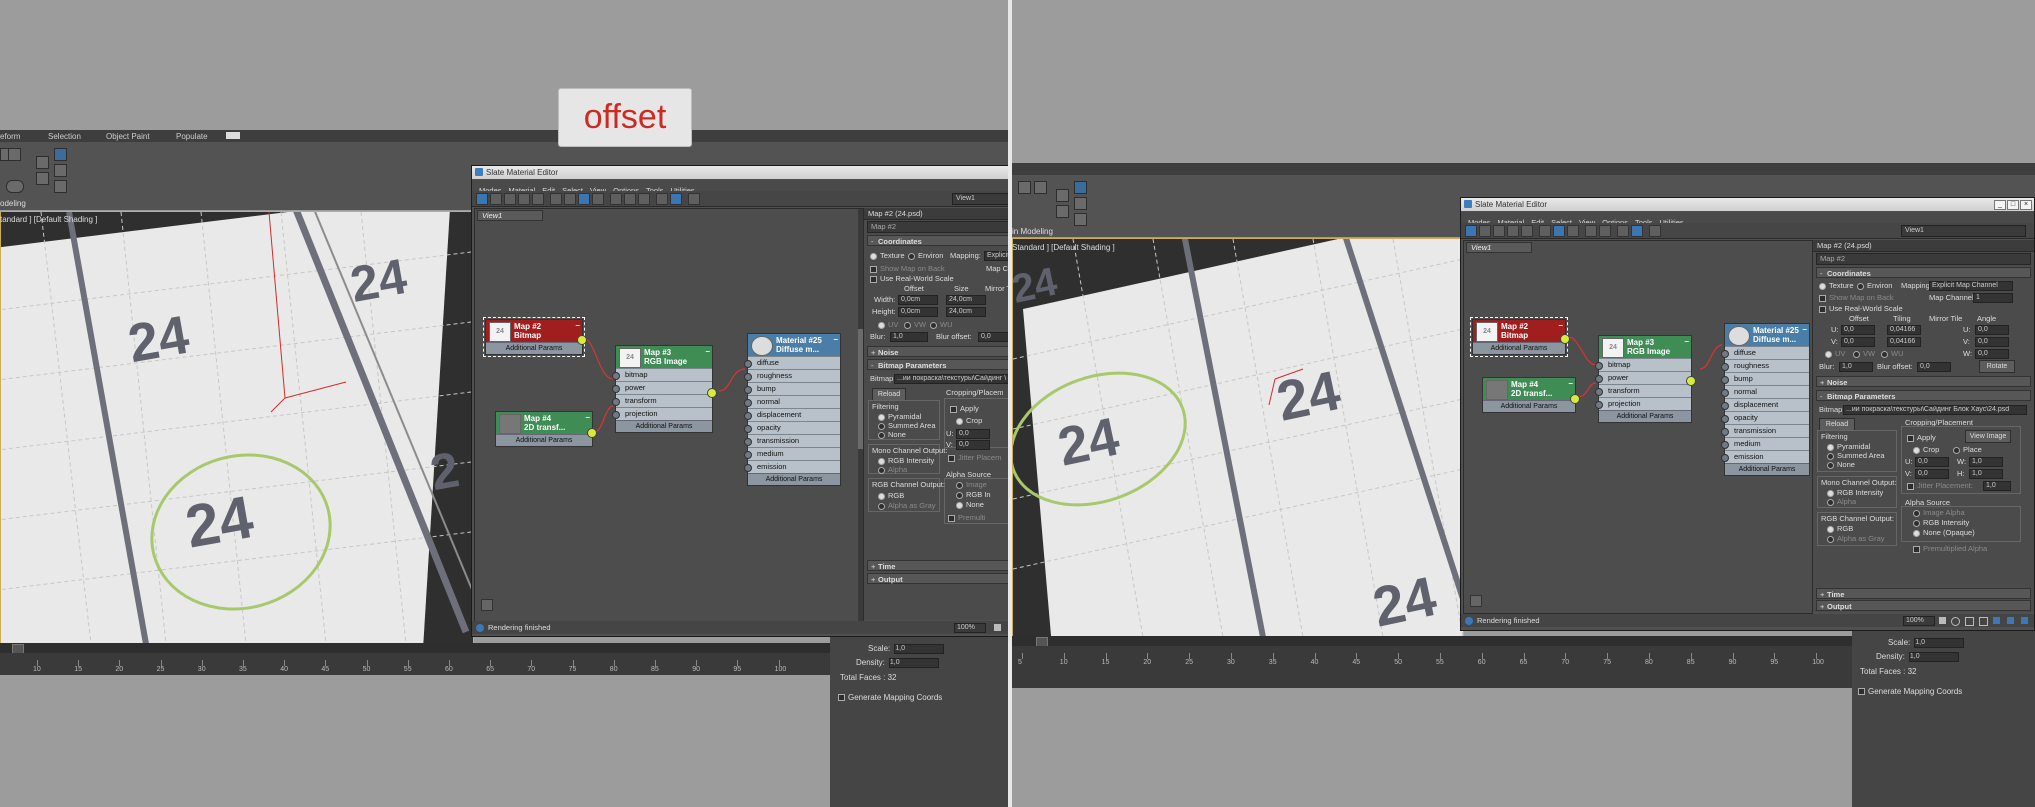 The image size is (2035, 807). I want to click on generate-mapping-checkbox: Generate Mapping Coords, so click(890, 697).